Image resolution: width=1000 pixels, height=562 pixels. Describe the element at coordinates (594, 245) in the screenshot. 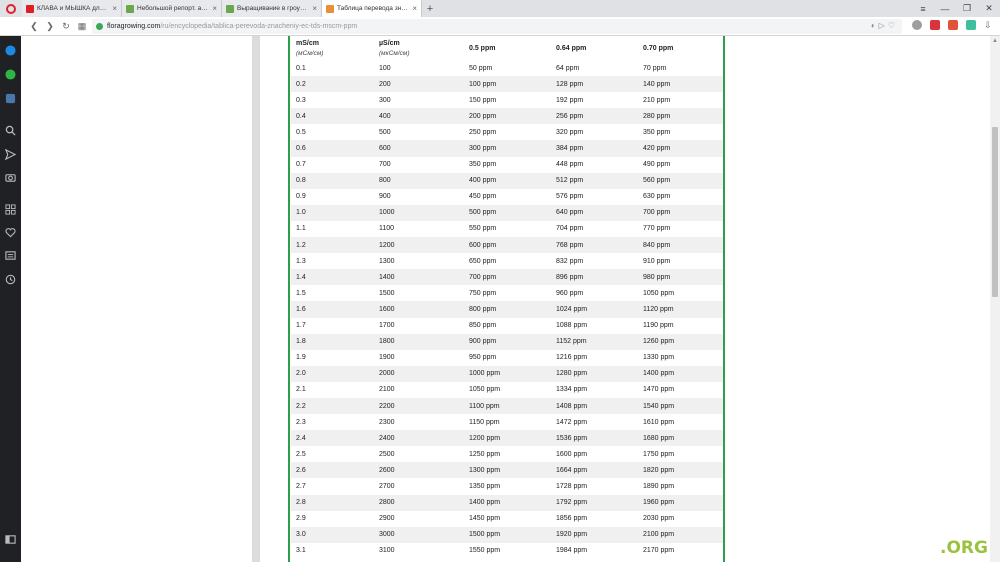

I see `table-cell: 768 ppm` at that location.